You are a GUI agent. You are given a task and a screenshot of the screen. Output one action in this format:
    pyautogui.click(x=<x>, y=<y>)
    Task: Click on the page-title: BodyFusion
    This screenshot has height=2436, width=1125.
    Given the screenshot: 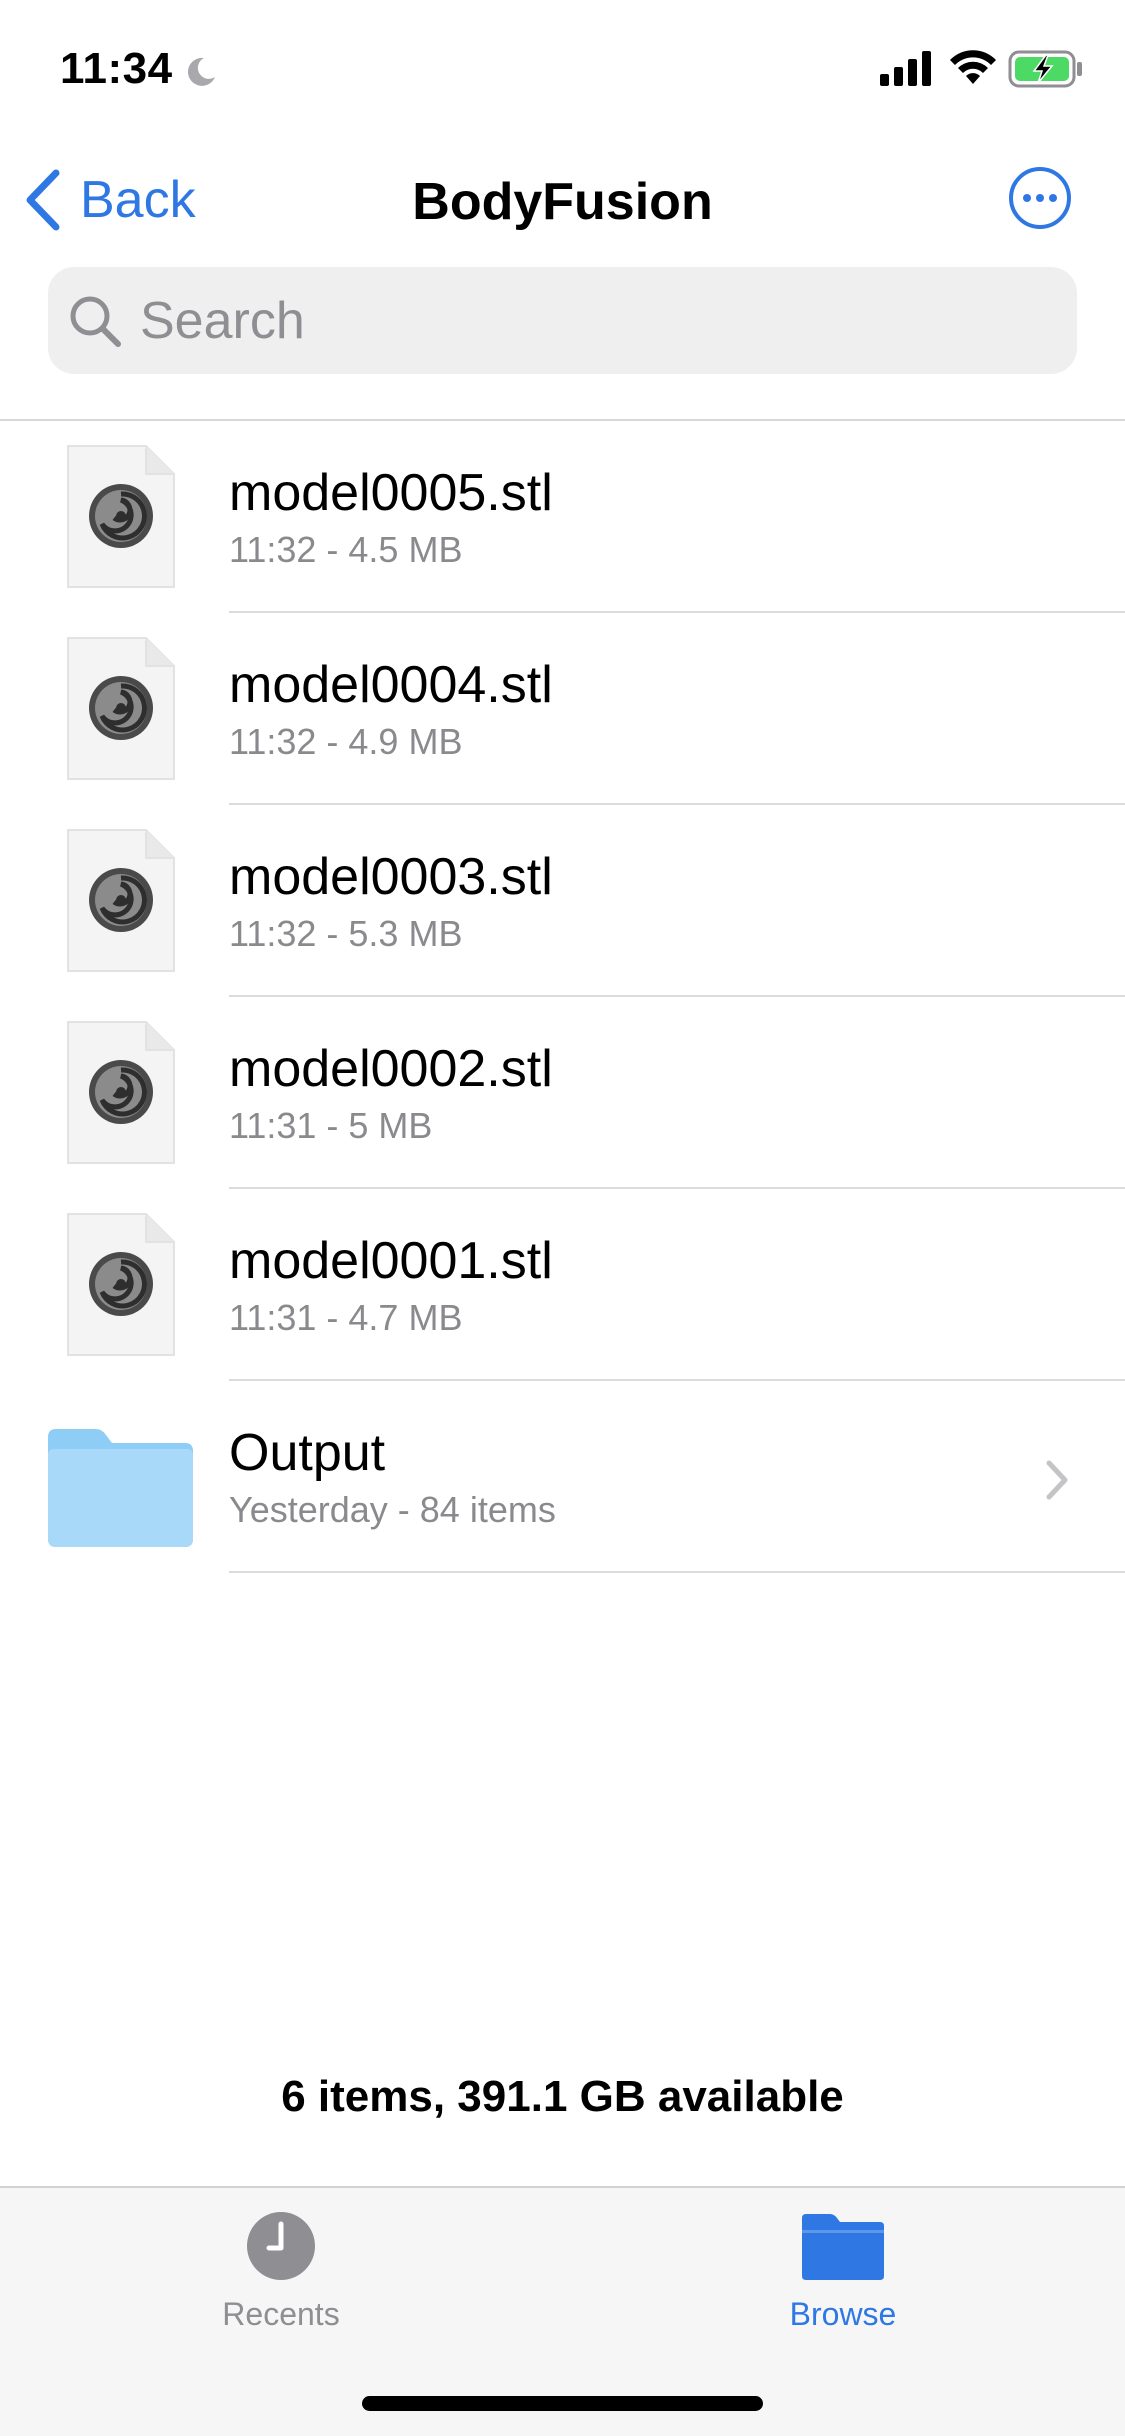 What is the action you would take?
    pyautogui.click(x=562, y=202)
    